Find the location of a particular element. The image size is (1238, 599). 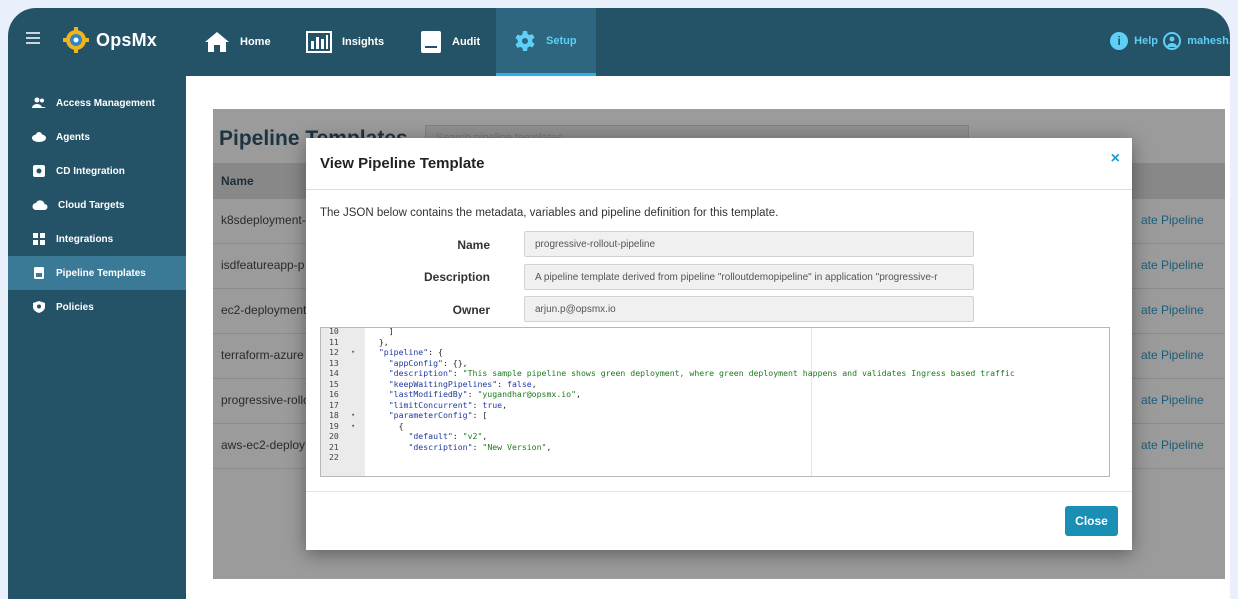

line-number: 19 is located at coordinates (334, 425).